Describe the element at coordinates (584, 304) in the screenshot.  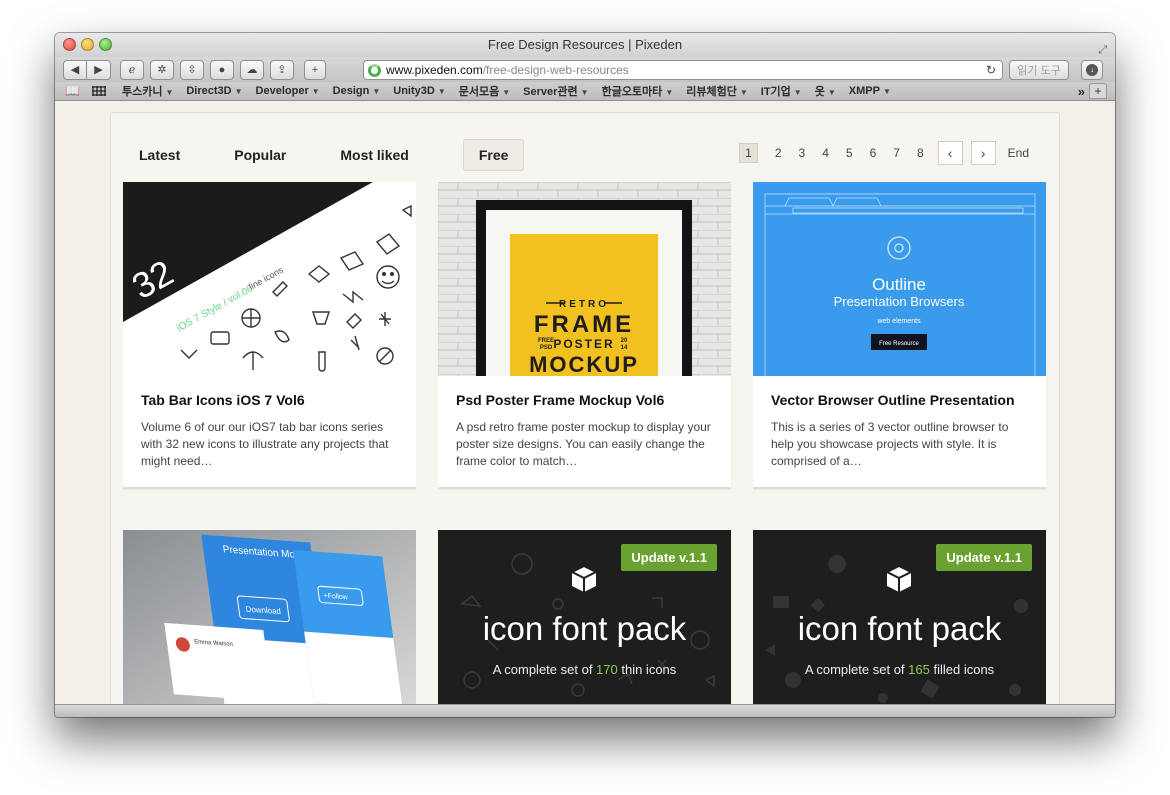
I see `poster-retro-text: RETRO` at that location.